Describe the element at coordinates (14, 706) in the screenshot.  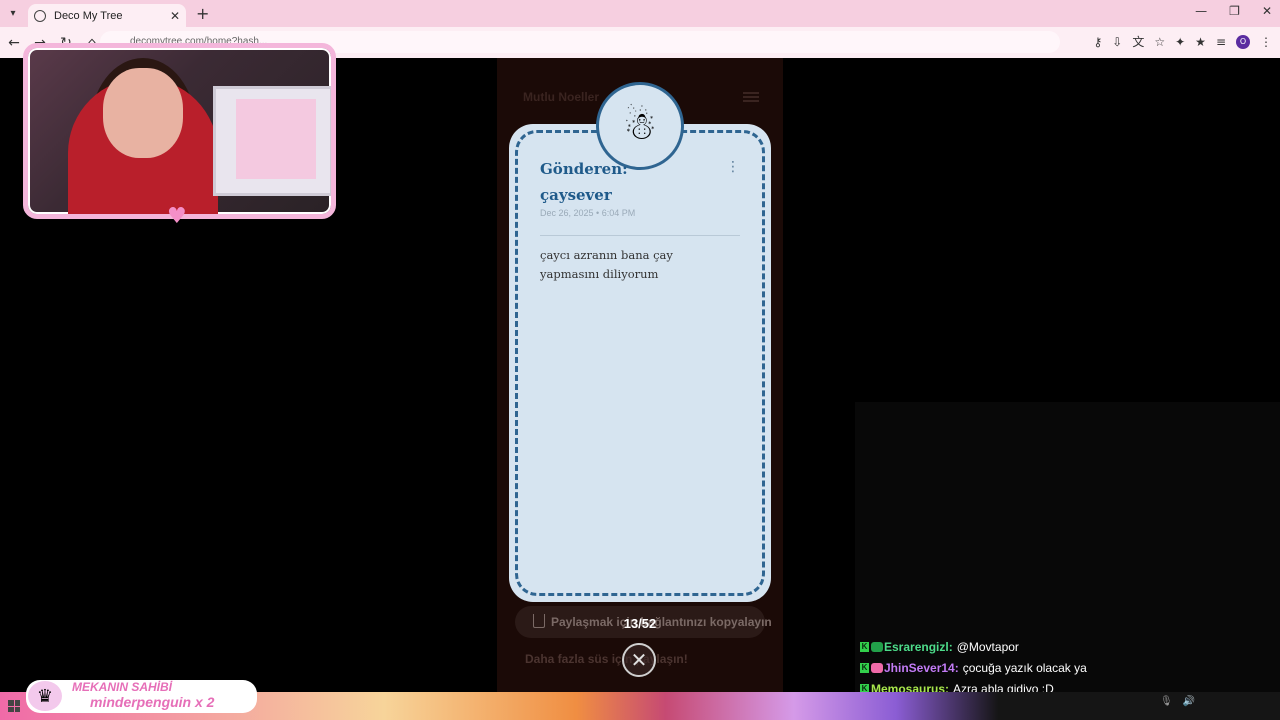
I see `windows-start-icon` at that location.